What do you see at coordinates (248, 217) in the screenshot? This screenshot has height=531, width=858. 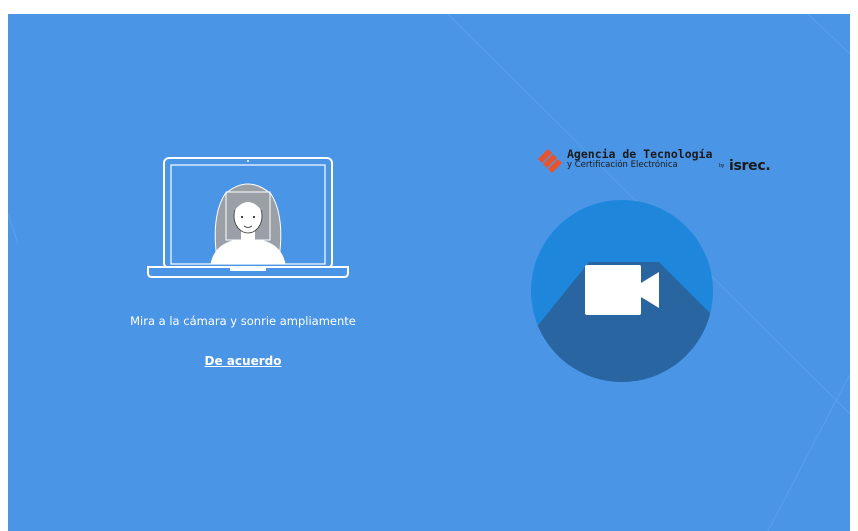 I see `laptop-face-illustration` at bounding box center [248, 217].